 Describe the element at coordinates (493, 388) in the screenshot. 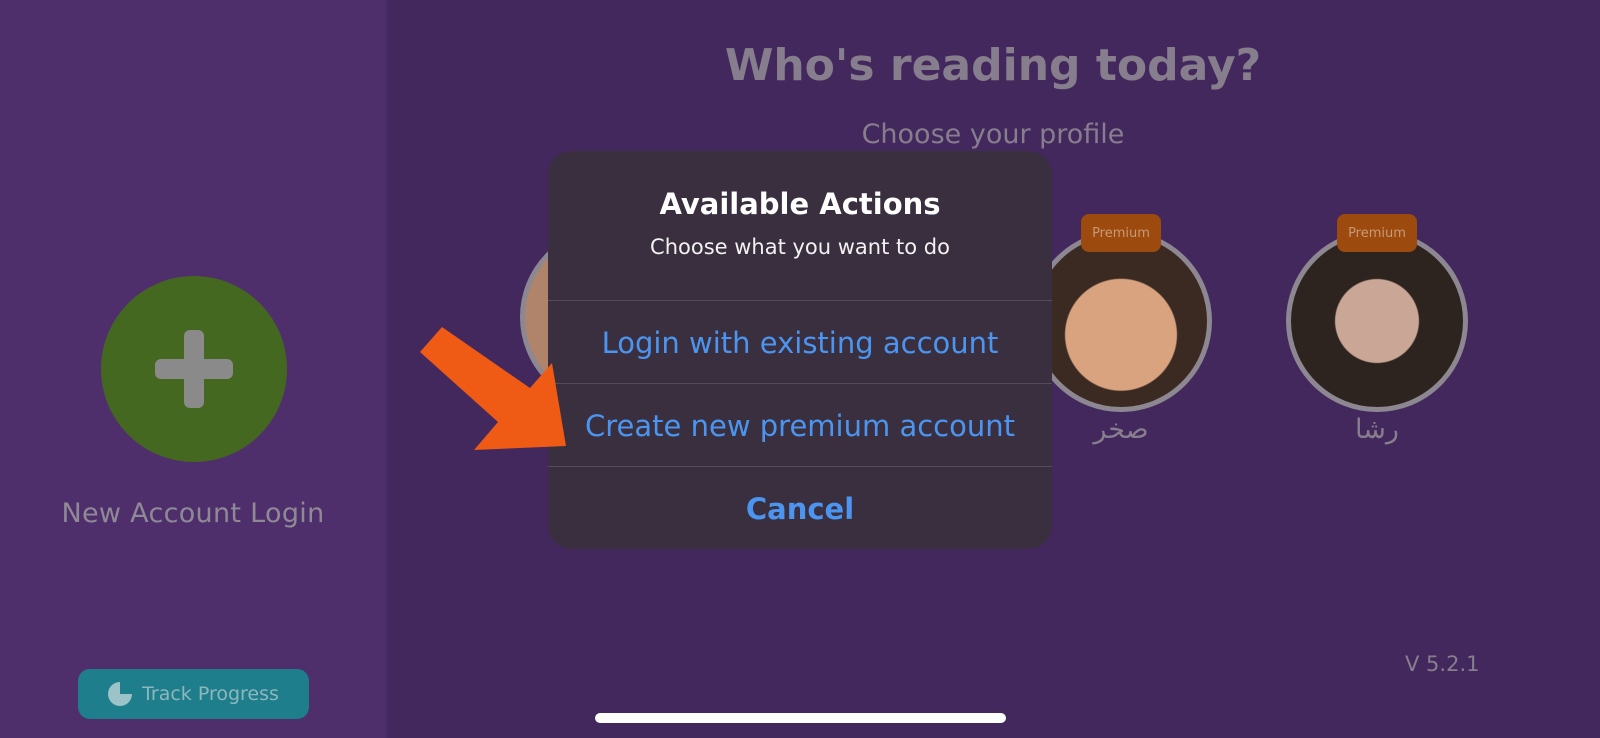

I see `annotation-arrow-icon` at that location.